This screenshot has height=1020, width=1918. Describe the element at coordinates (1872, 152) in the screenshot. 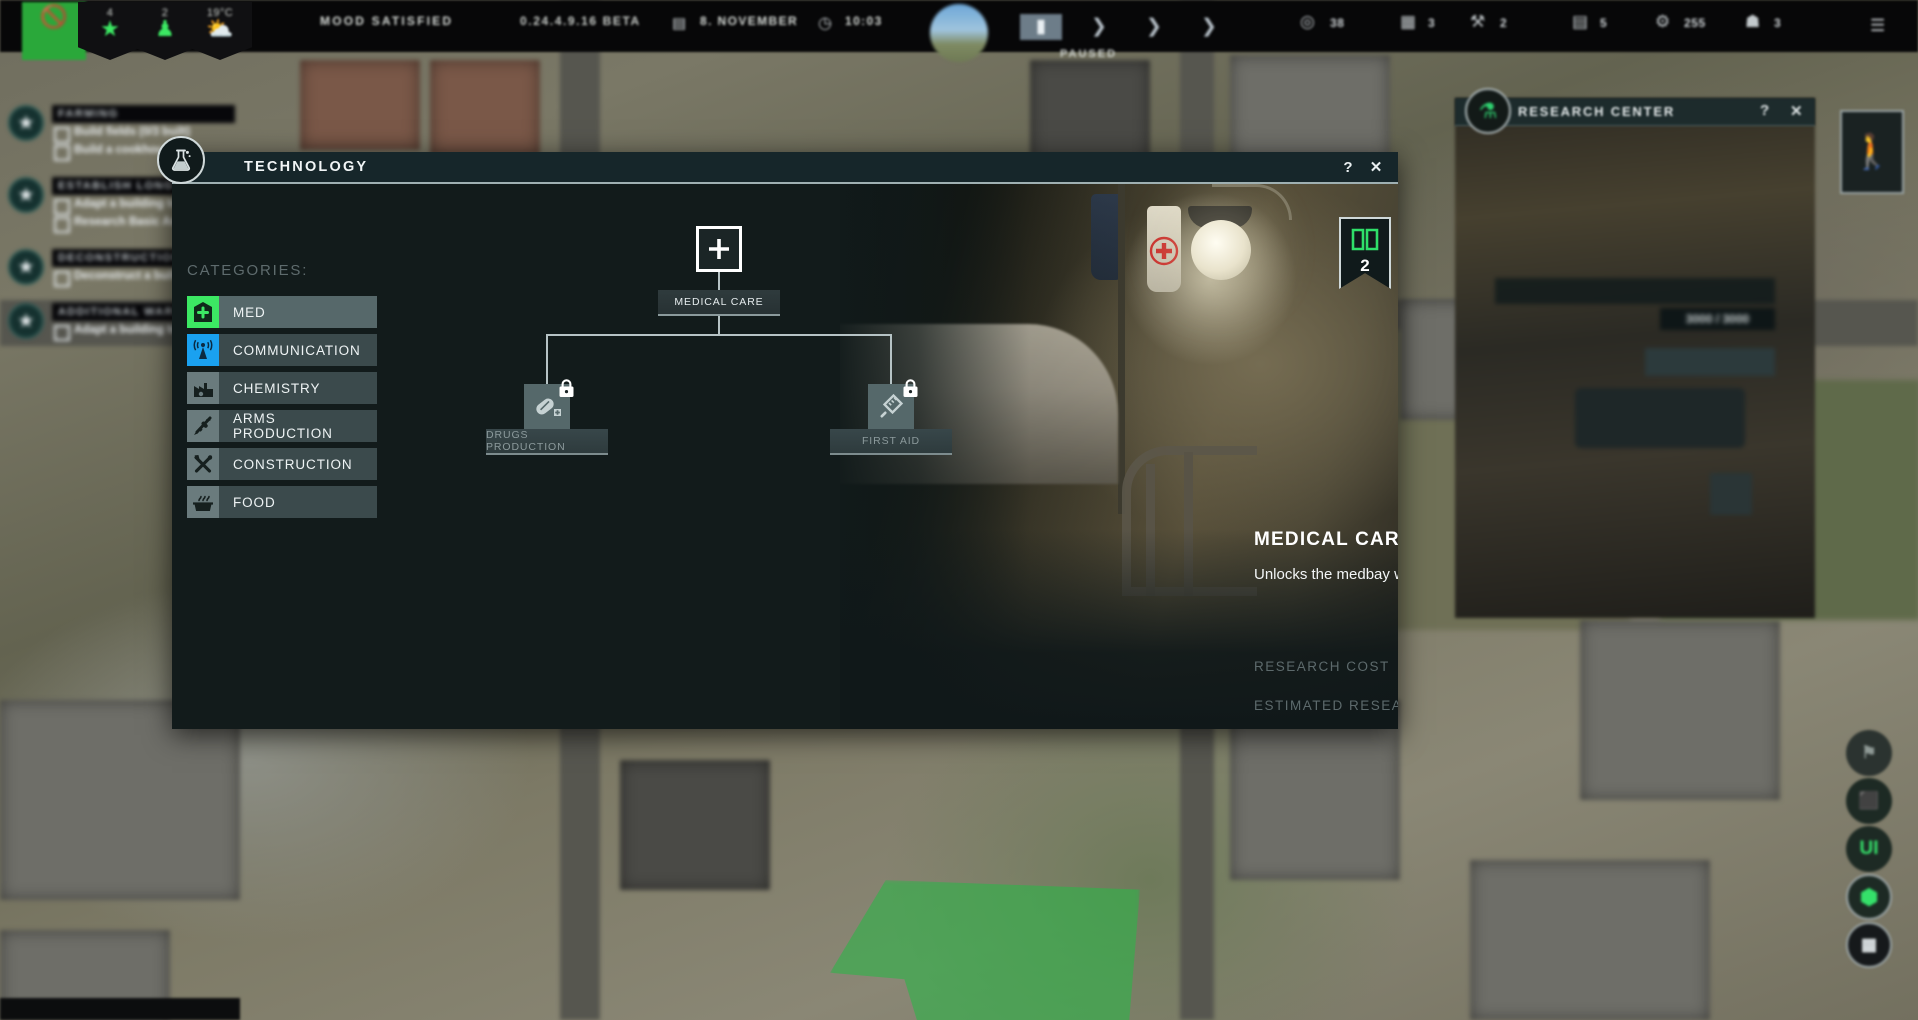

I see `citizen-portrait-card: 🚶` at that location.